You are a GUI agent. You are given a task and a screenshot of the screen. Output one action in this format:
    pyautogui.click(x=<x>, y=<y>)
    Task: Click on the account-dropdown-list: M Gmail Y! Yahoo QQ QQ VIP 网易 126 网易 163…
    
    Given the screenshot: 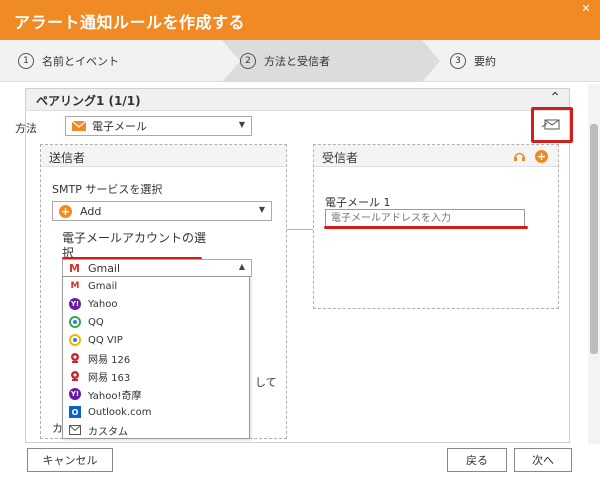 What is the action you would take?
    pyautogui.click(x=156, y=357)
    